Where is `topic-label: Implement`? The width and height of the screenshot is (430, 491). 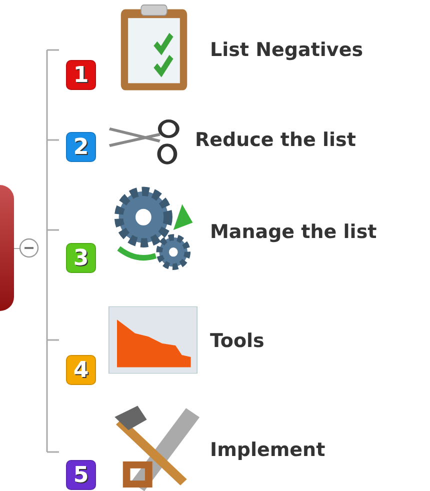 topic-label: Implement is located at coordinates (268, 450).